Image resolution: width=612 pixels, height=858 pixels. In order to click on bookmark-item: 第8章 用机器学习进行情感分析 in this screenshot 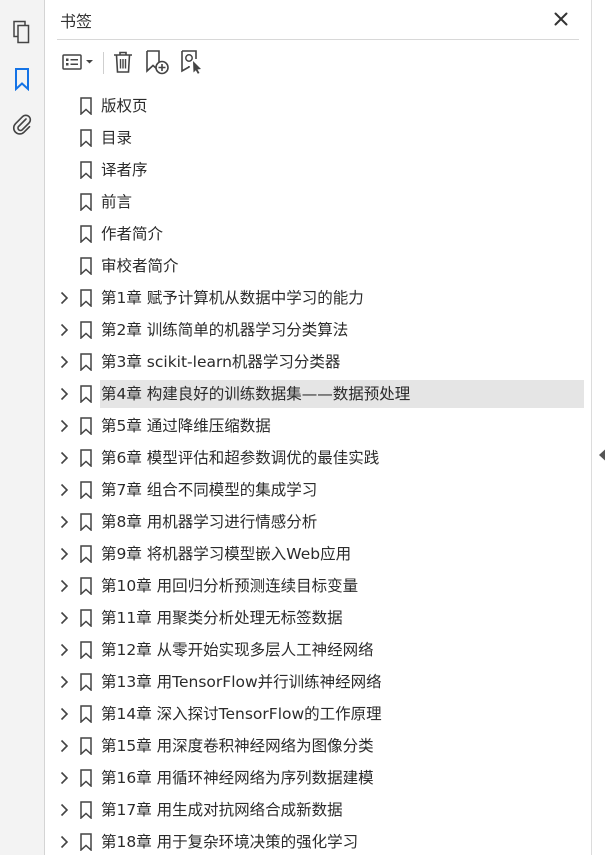, I will do `click(318, 522)`.